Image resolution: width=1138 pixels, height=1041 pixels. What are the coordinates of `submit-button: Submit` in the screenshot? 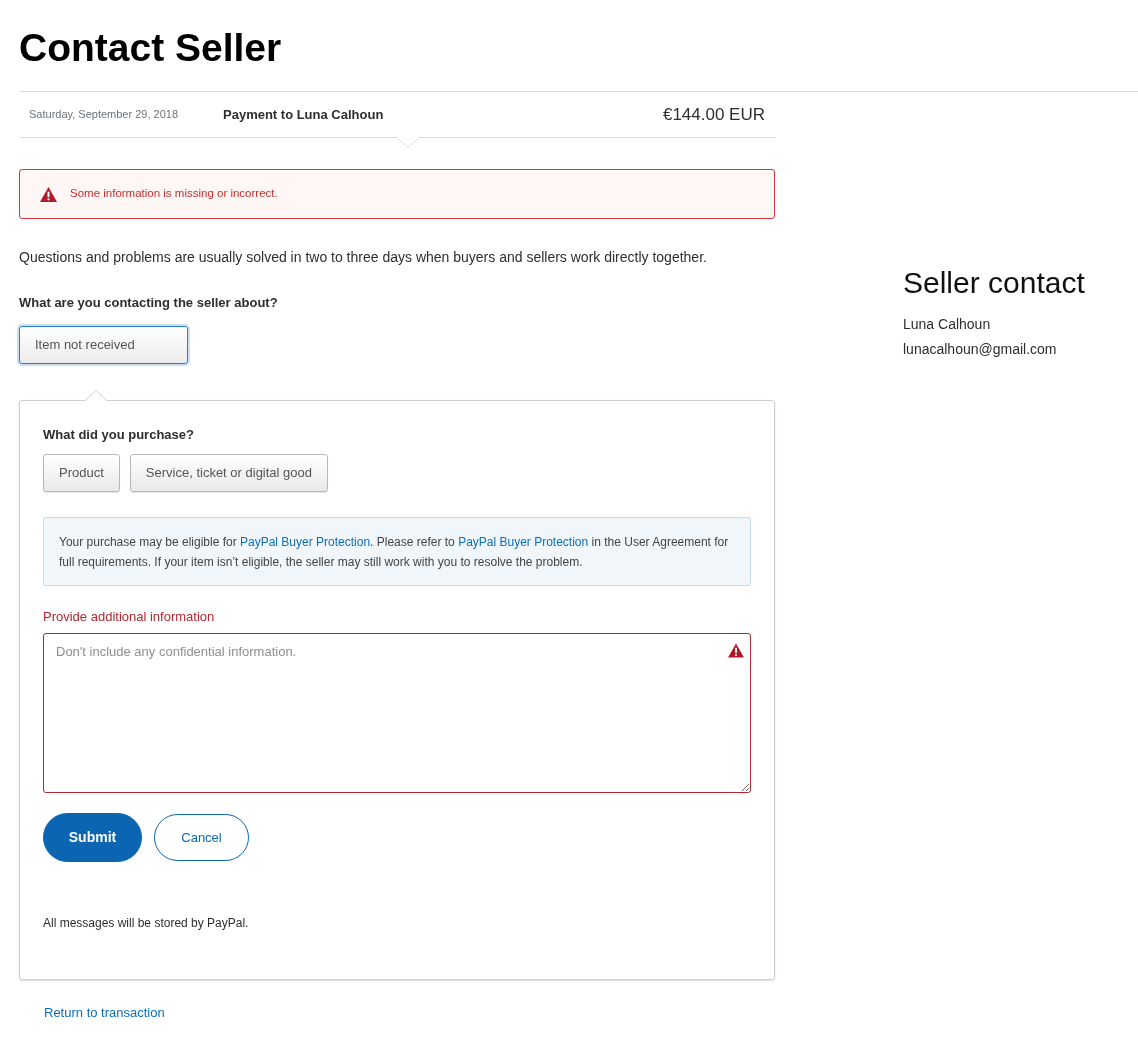 It's located at (92, 837).